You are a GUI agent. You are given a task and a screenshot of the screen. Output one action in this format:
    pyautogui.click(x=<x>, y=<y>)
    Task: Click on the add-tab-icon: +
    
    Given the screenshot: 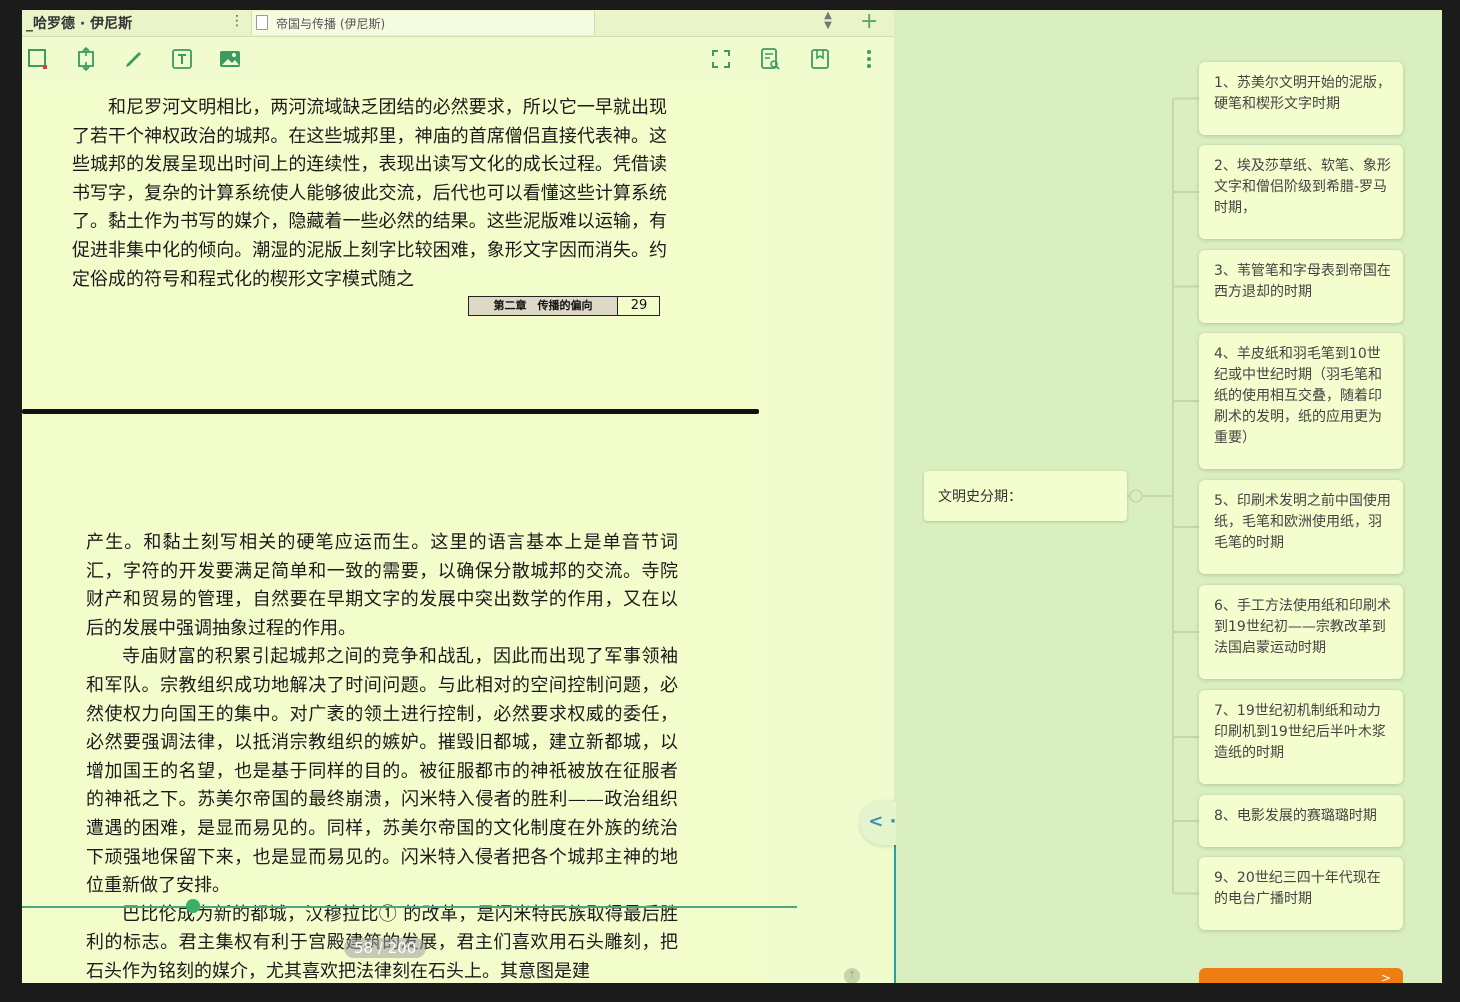 What is the action you would take?
    pyautogui.click(x=869, y=22)
    